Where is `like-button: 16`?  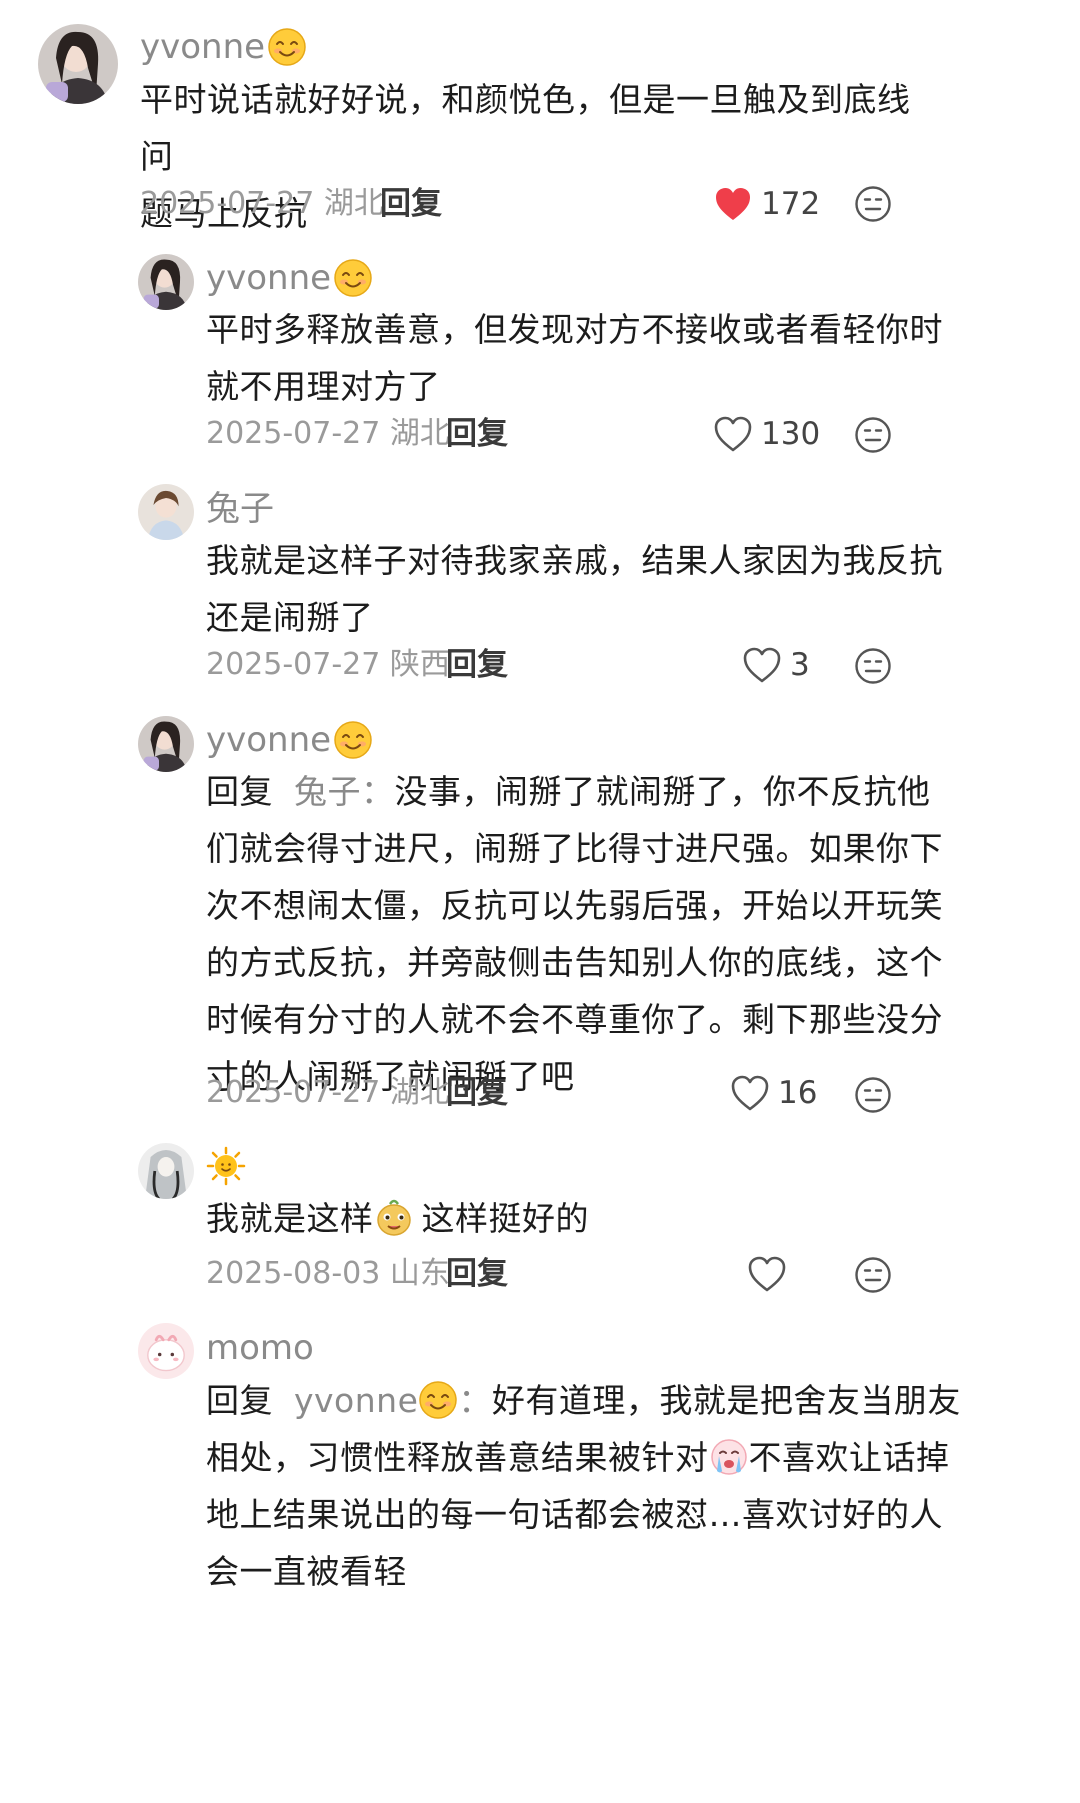 like-button: 16 is located at coordinates (773, 1093).